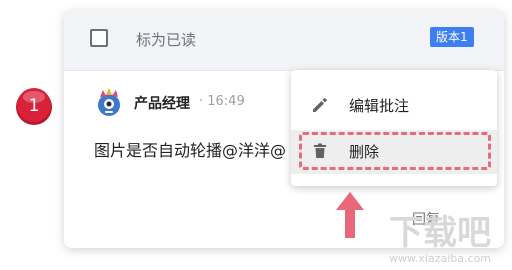  What do you see at coordinates (109, 102) in the screenshot?
I see `avatar` at bounding box center [109, 102].